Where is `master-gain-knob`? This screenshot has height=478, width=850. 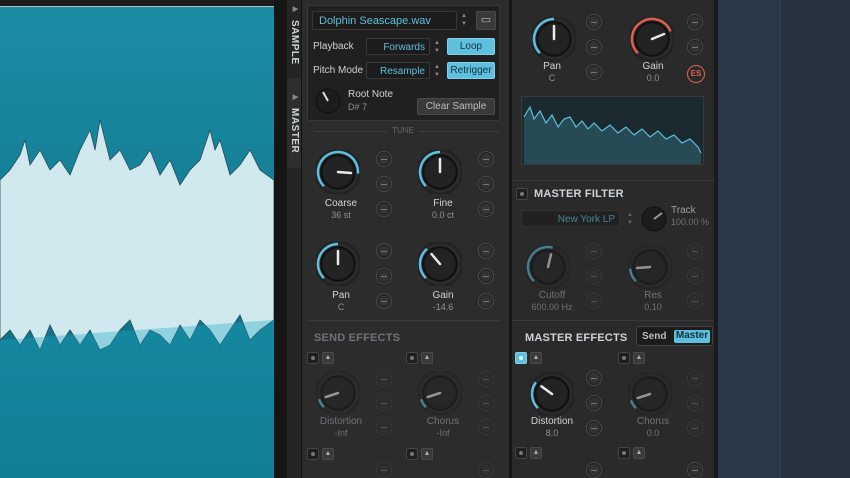 master-gain-knob is located at coordinates (652, 40).